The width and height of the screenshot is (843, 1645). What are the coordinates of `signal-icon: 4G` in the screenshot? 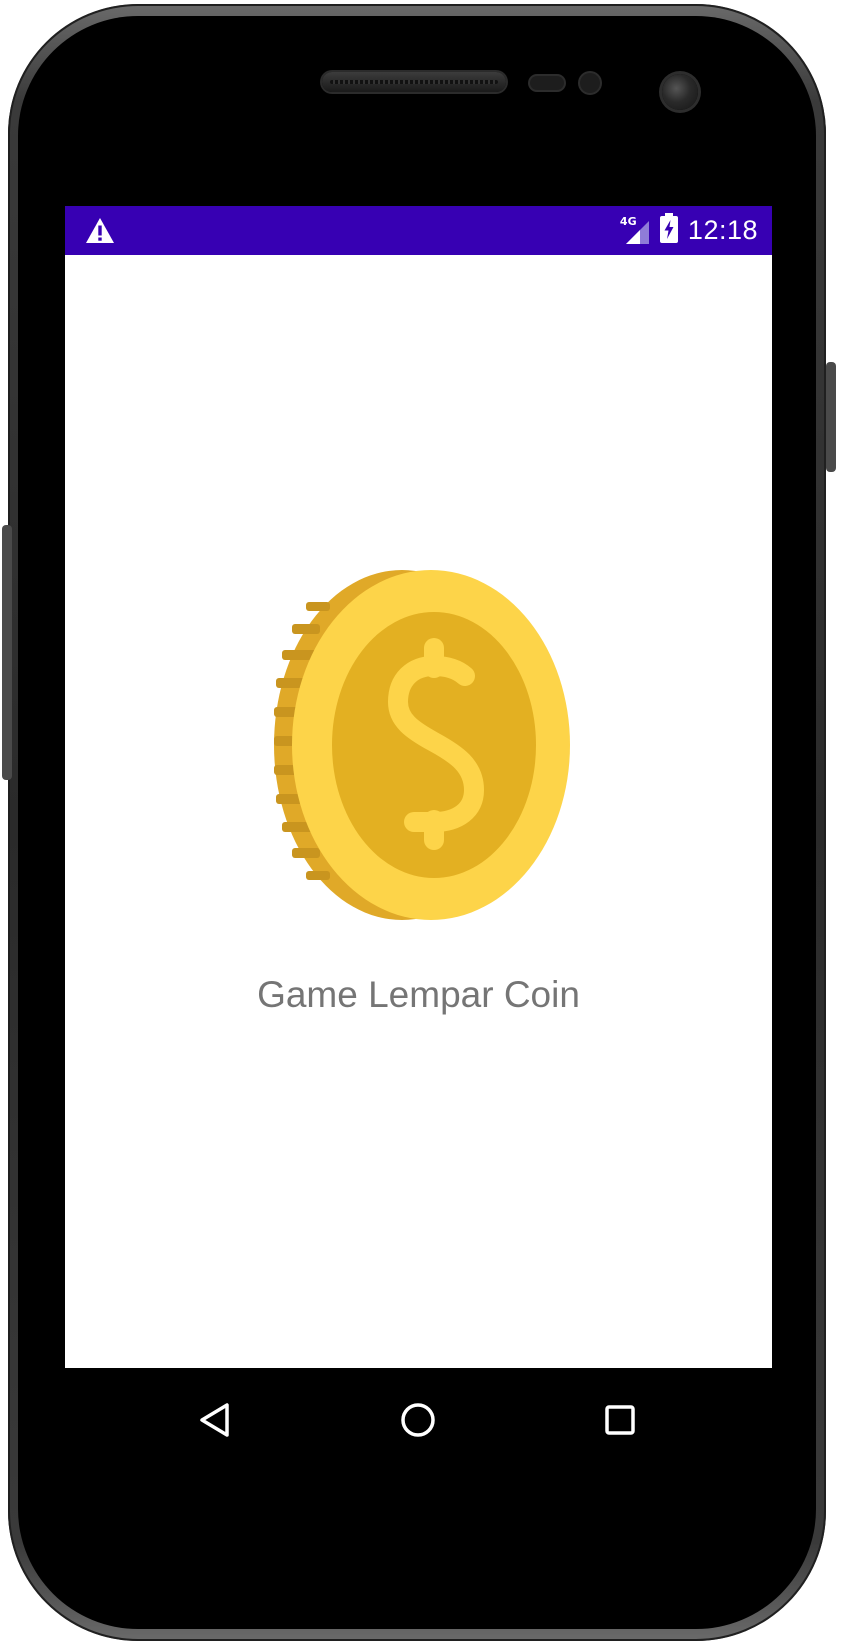 It's located at (635, 230).